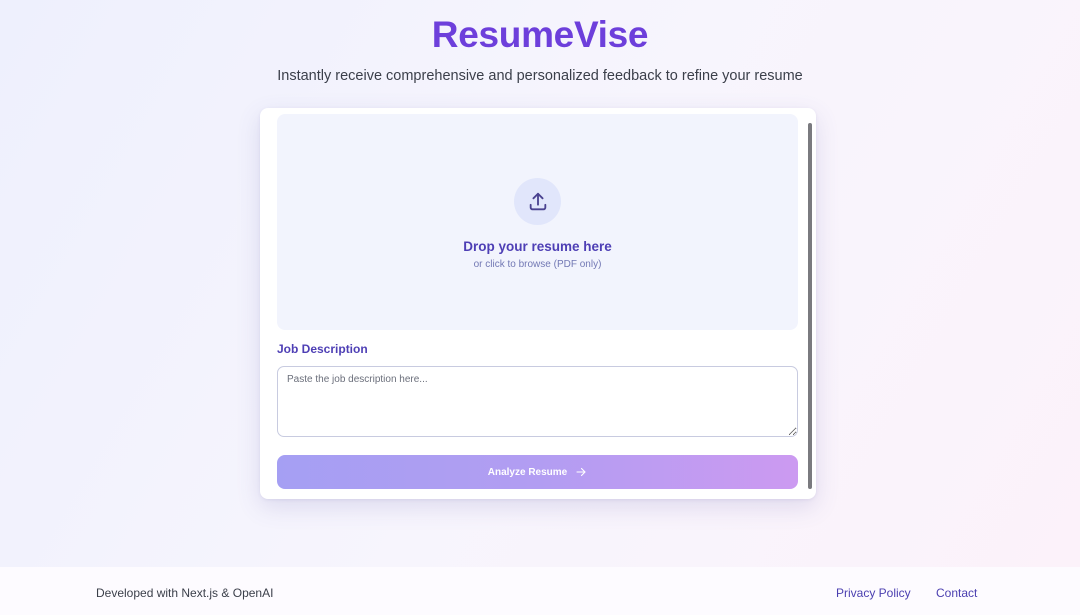 This screenshot has width=1080, height=615. Describe the element at coordinates (540, 34) in the screenshot. I see `app-title: ResumeVise` at that location.